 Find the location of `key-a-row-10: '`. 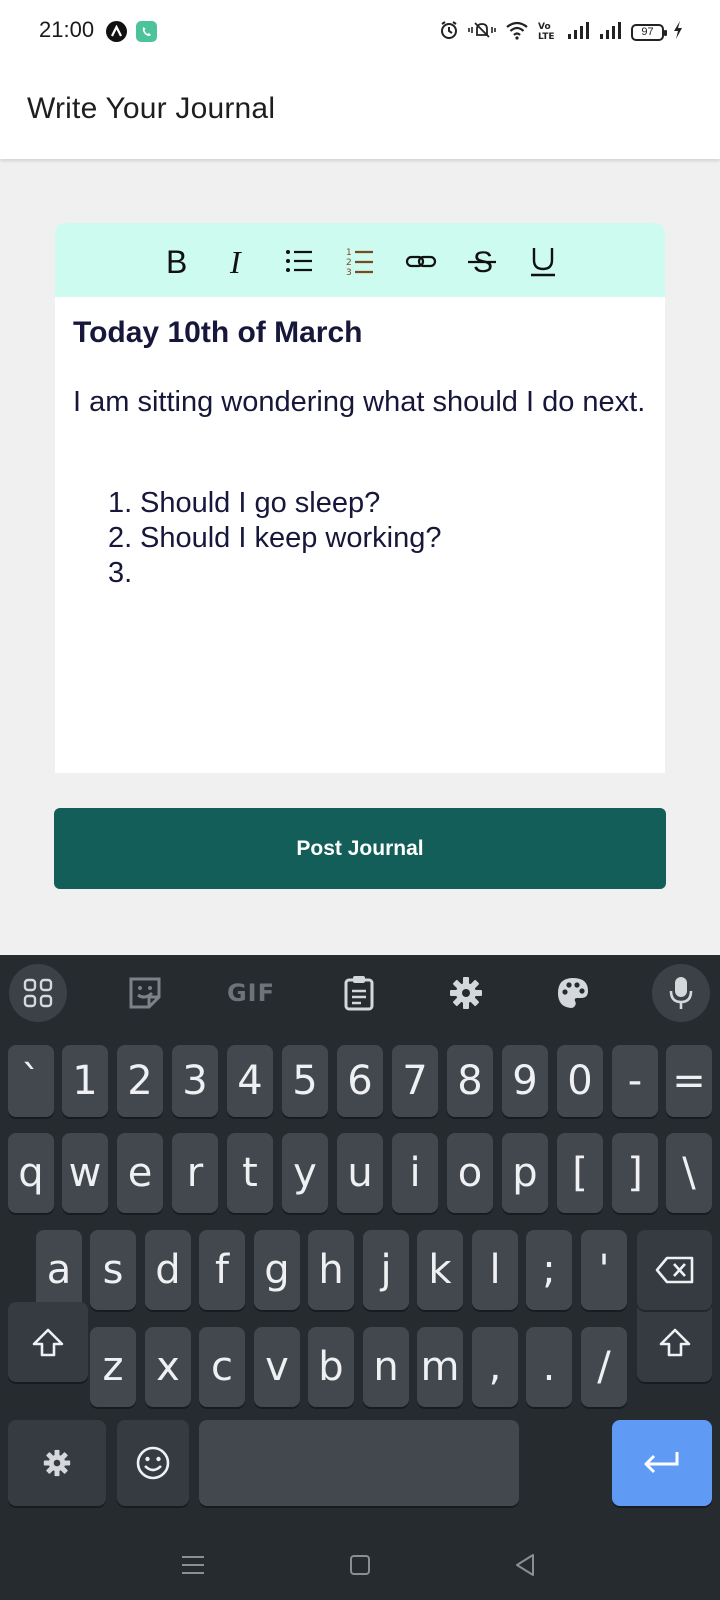

key-a-row-10: ' is located at coordinates (604, 1270).